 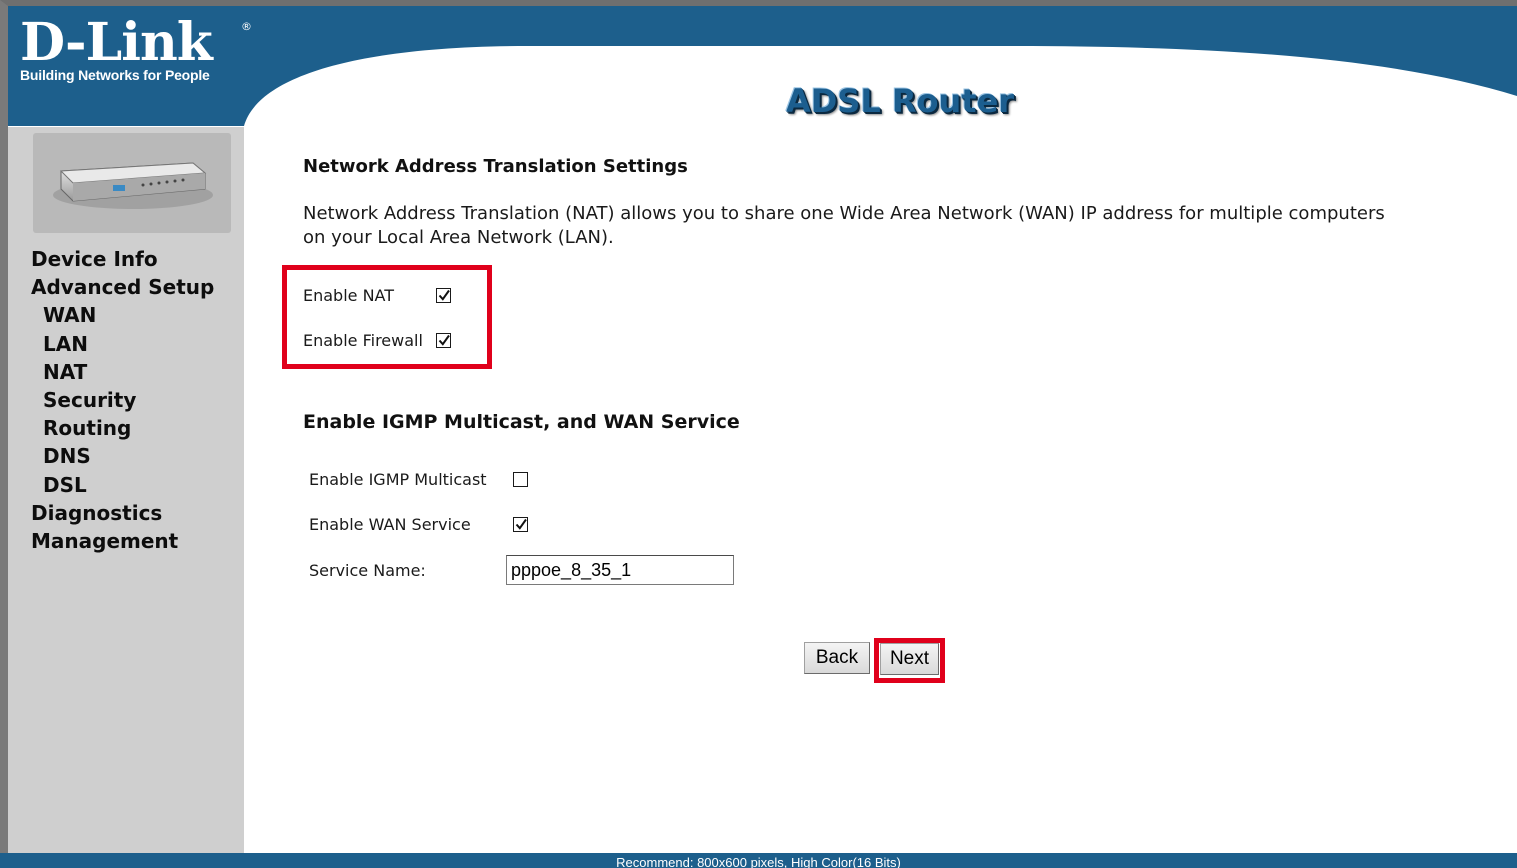 I want to click on sidebar-item-security: Security, so click(x=122, y=400).